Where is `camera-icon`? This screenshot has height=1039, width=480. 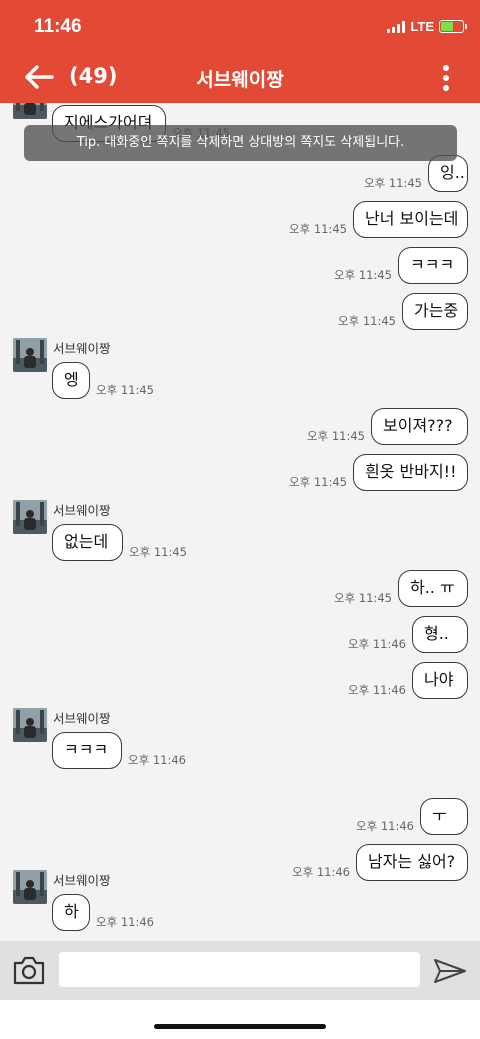 camera-icon is located at coordinates (29, 970).